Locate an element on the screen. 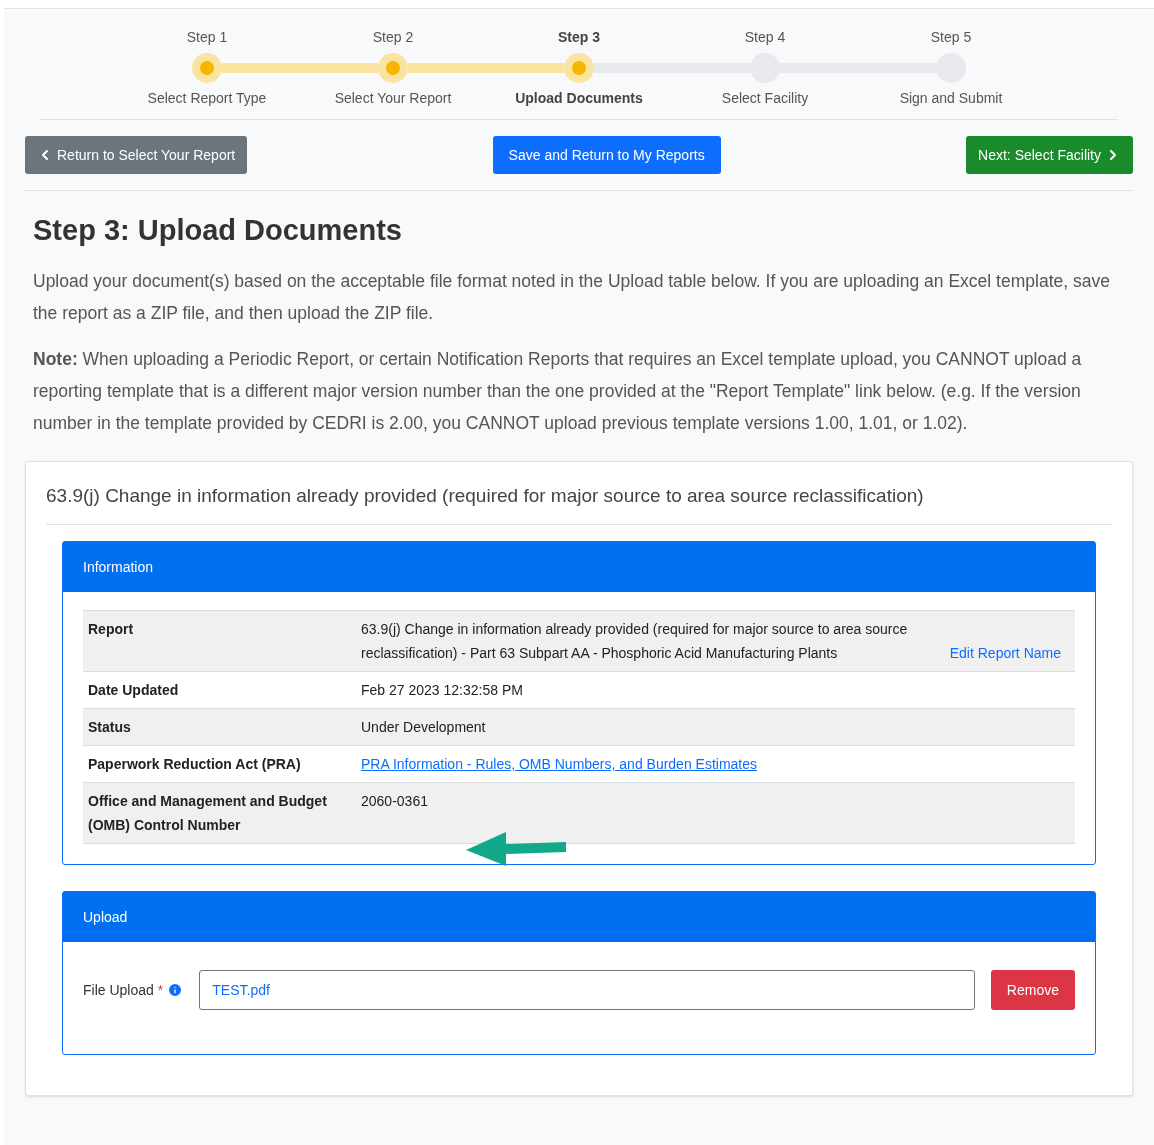 Image resolution: width=1154 pixels, height=1145 pixels. edit-report-name-link: Edit Report Name is located at coordinates (1005, 653).